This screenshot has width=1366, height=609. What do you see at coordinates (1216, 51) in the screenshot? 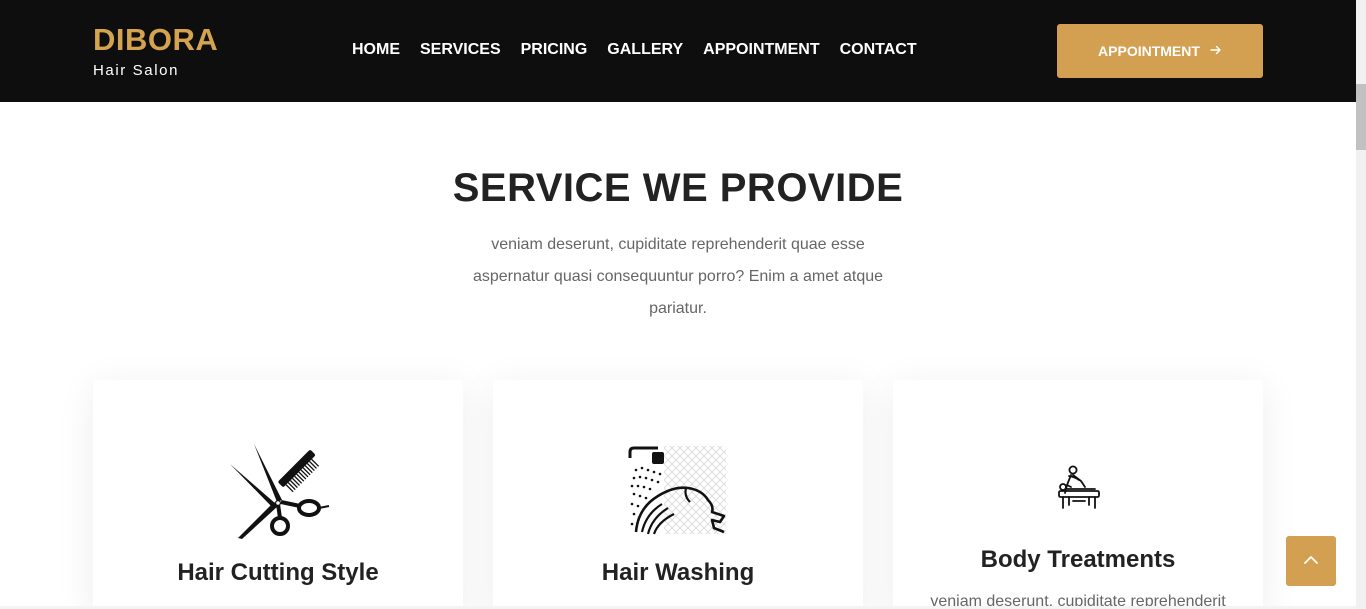
I see `arrow-right-icon` at bounding box center [1216, 51].